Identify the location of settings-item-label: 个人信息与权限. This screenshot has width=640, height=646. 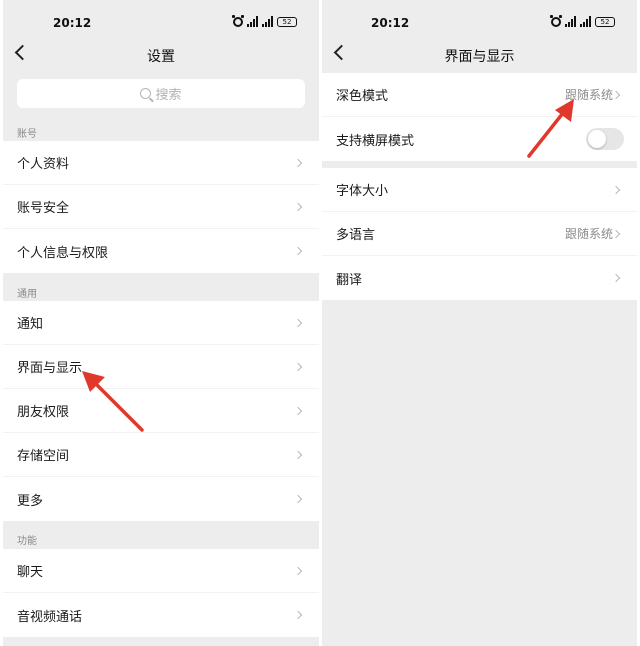
(63, 253).